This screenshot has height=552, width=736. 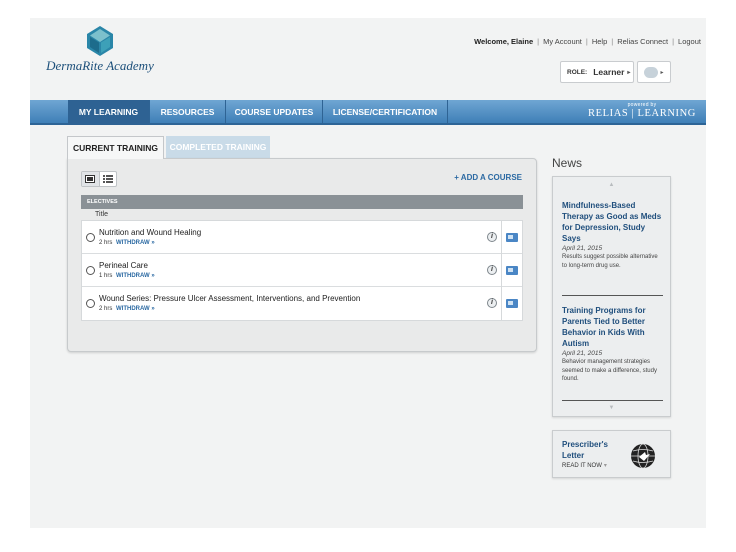 I want to click on role-selector: ROLE: Learner ▸, so click(x=597, y=72).